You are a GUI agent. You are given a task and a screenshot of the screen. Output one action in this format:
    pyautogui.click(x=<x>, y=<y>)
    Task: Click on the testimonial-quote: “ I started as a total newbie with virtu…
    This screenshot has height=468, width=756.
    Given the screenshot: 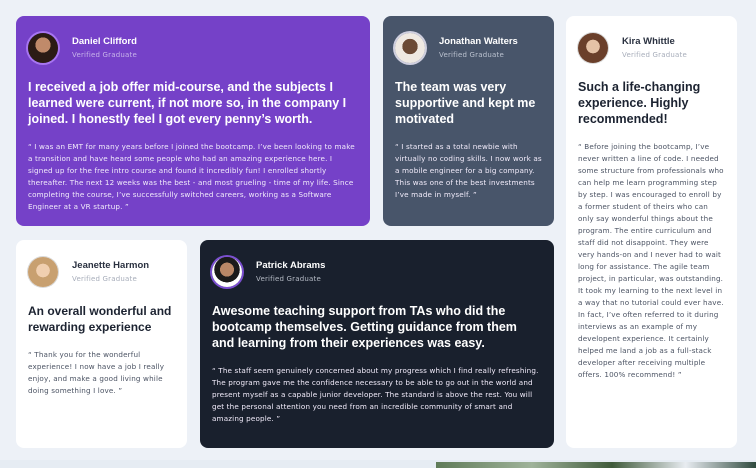 What is the action you would take?
    pyautogui.click(x=468, y=170)
    